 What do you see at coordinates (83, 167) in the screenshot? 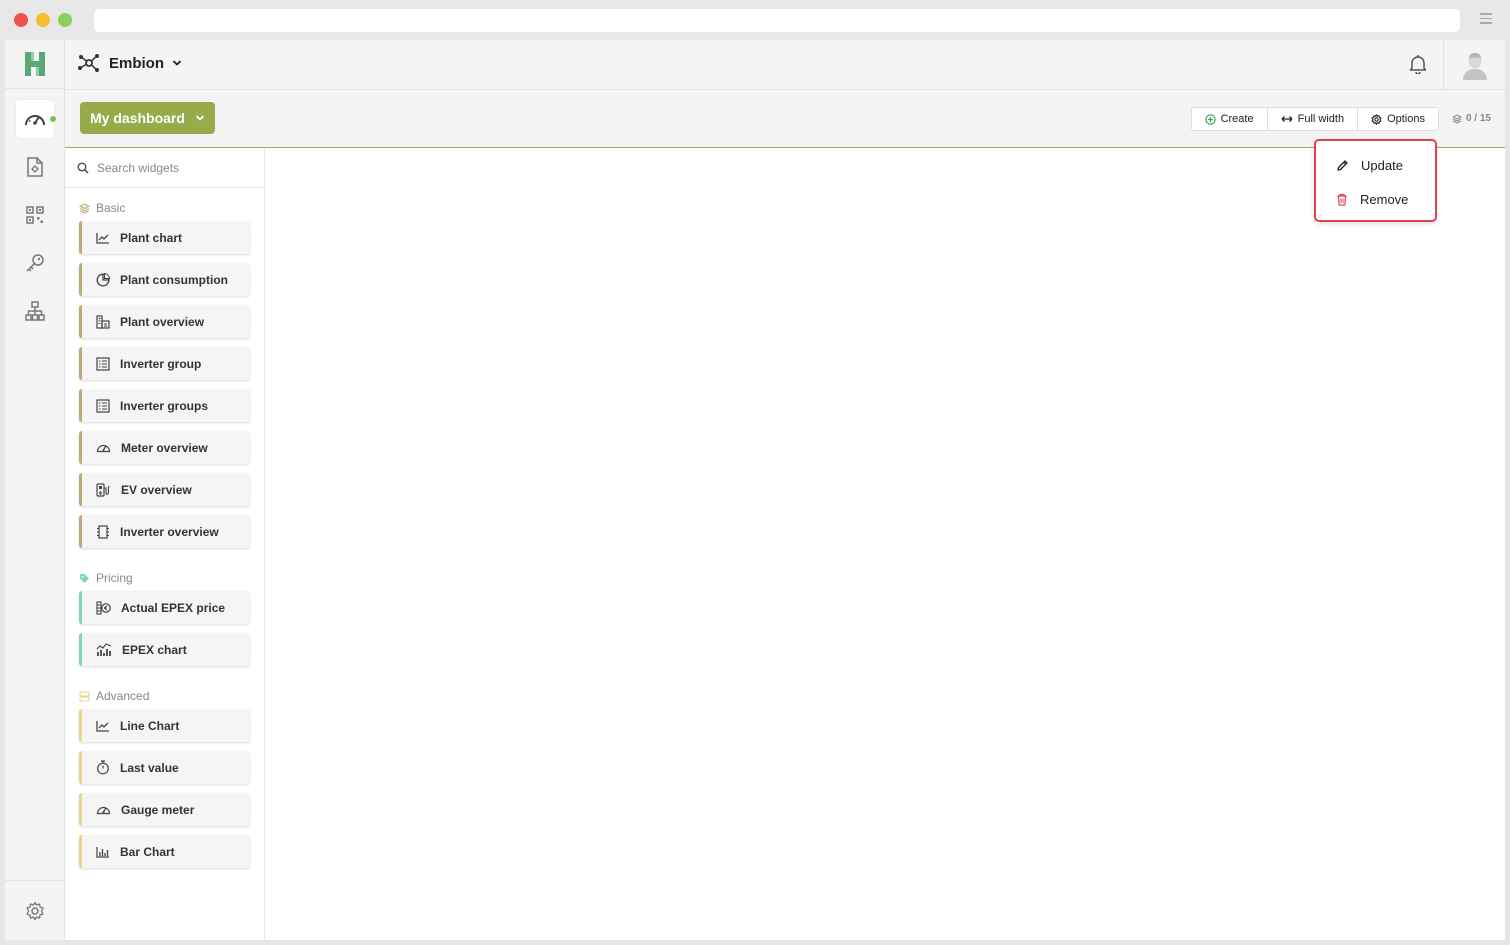
I see `search-icon` at bounding box center [83, 167].